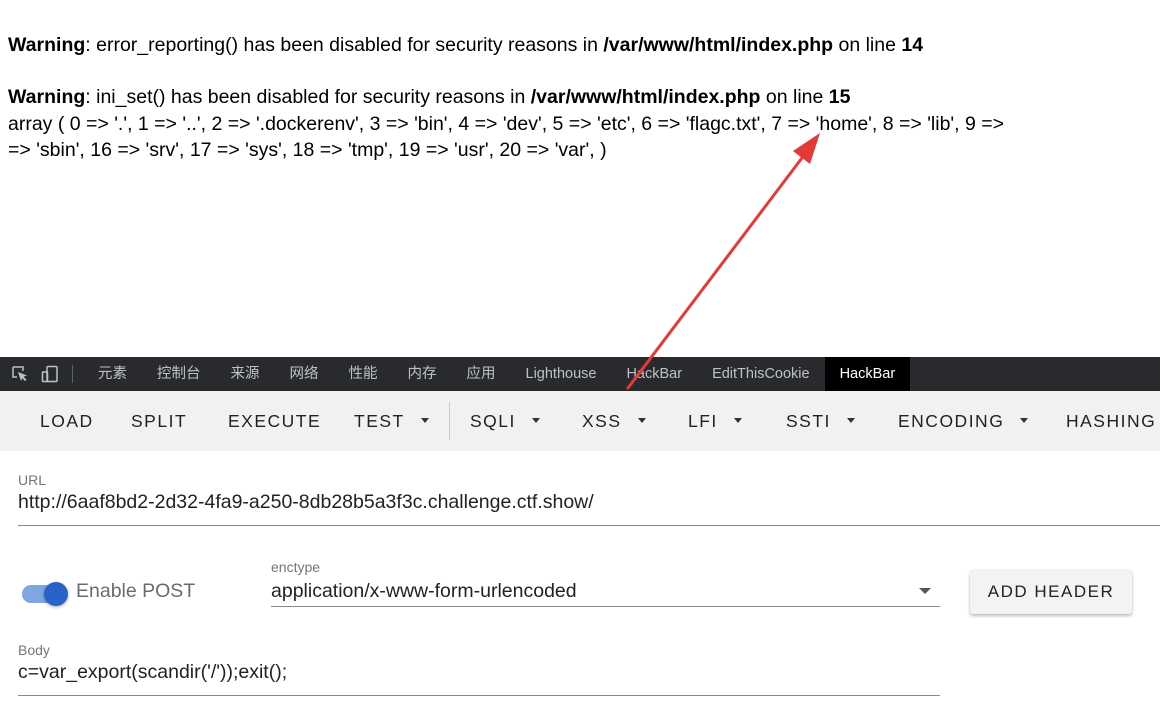  I want to click on tab-editthiscookie: EditThisCookie, so click(761, 374).